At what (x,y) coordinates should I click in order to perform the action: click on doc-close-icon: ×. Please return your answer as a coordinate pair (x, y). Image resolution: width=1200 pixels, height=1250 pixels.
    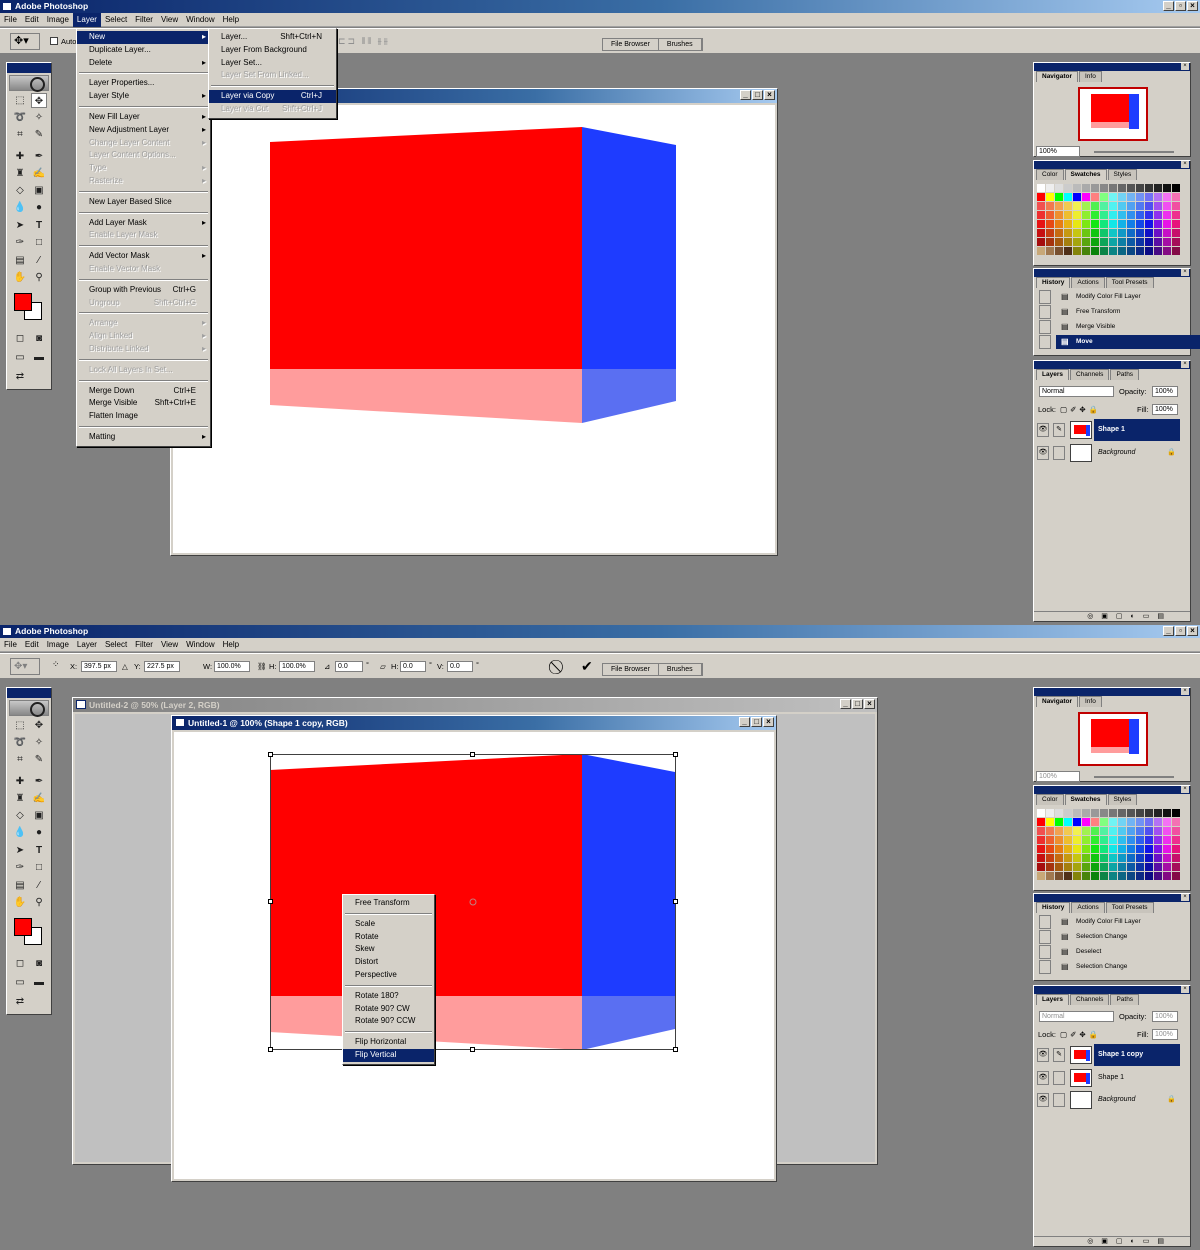
    Looking at the image, I should click on (768, 722).